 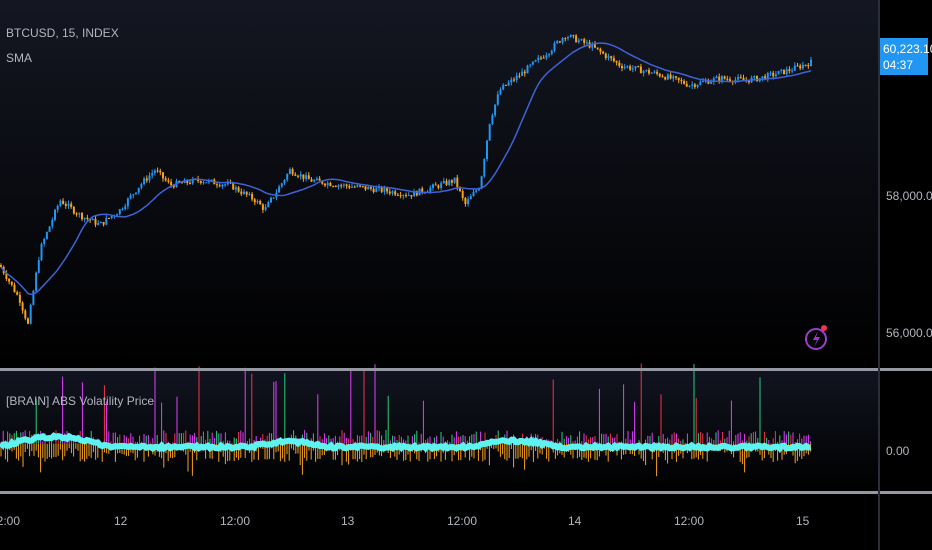 What do you see at coordinates (575, 521) in the screenshot?
I see `time-tick: 14` at bounding box center [575, 521].